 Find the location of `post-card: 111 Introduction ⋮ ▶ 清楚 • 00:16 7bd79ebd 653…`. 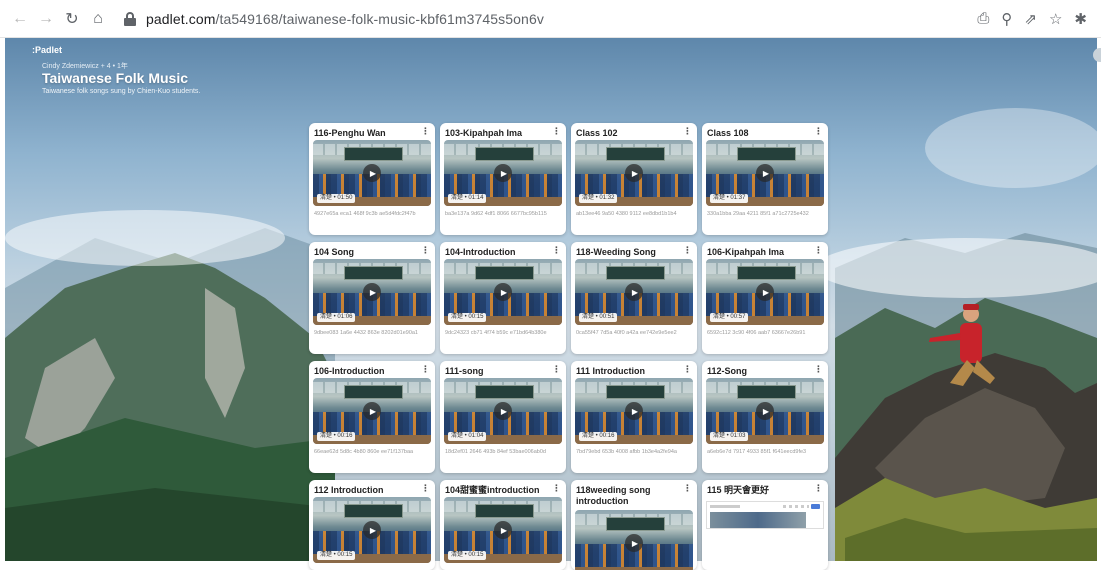

post-card: 111 Introduction ⋮ ▶ 清楚 • 00:16 7bd79ebd 653… is located at coordinates (634, 417).